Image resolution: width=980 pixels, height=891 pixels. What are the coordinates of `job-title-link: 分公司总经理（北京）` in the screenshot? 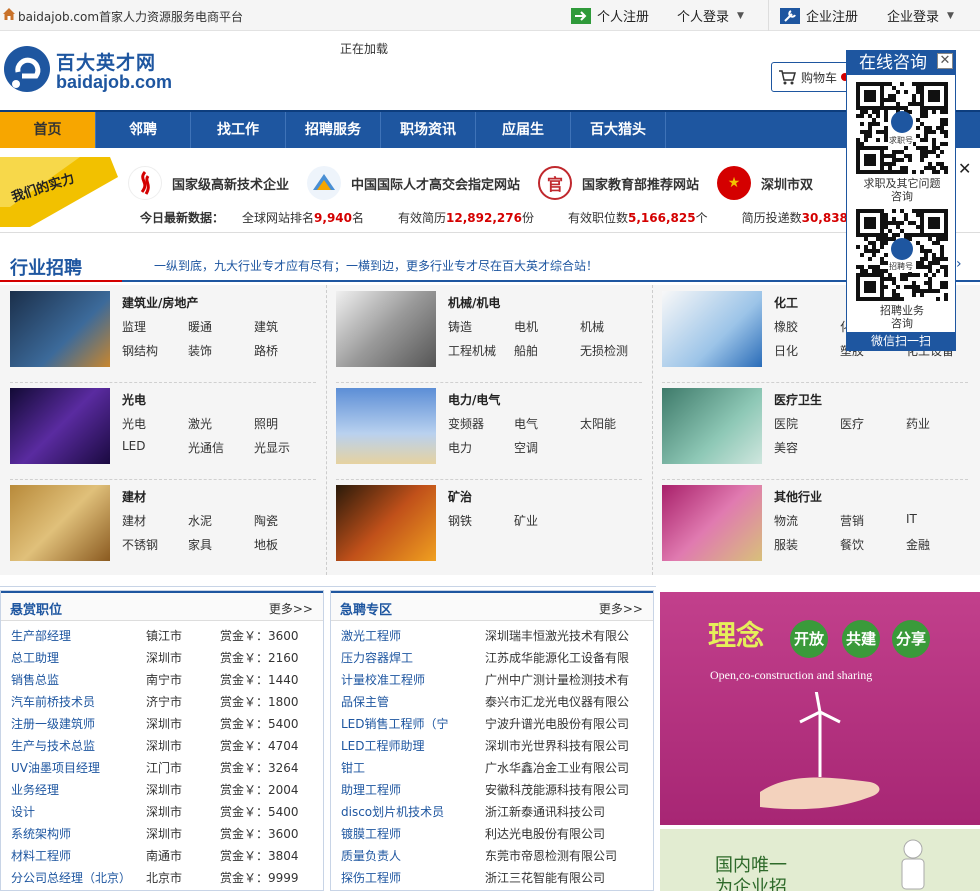 It's located at (76, 878).